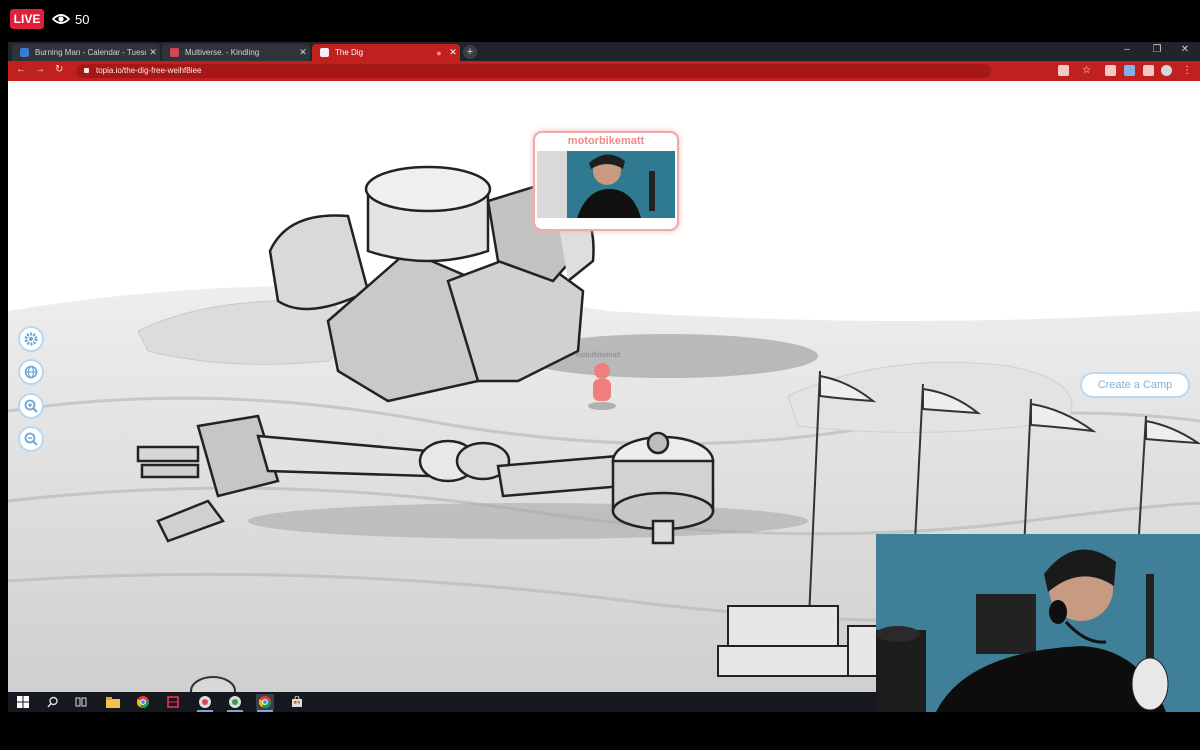 The height and width of the screenshot is (750, 1200). I want to click on calendar-favicon-icon, so click(24, 52).